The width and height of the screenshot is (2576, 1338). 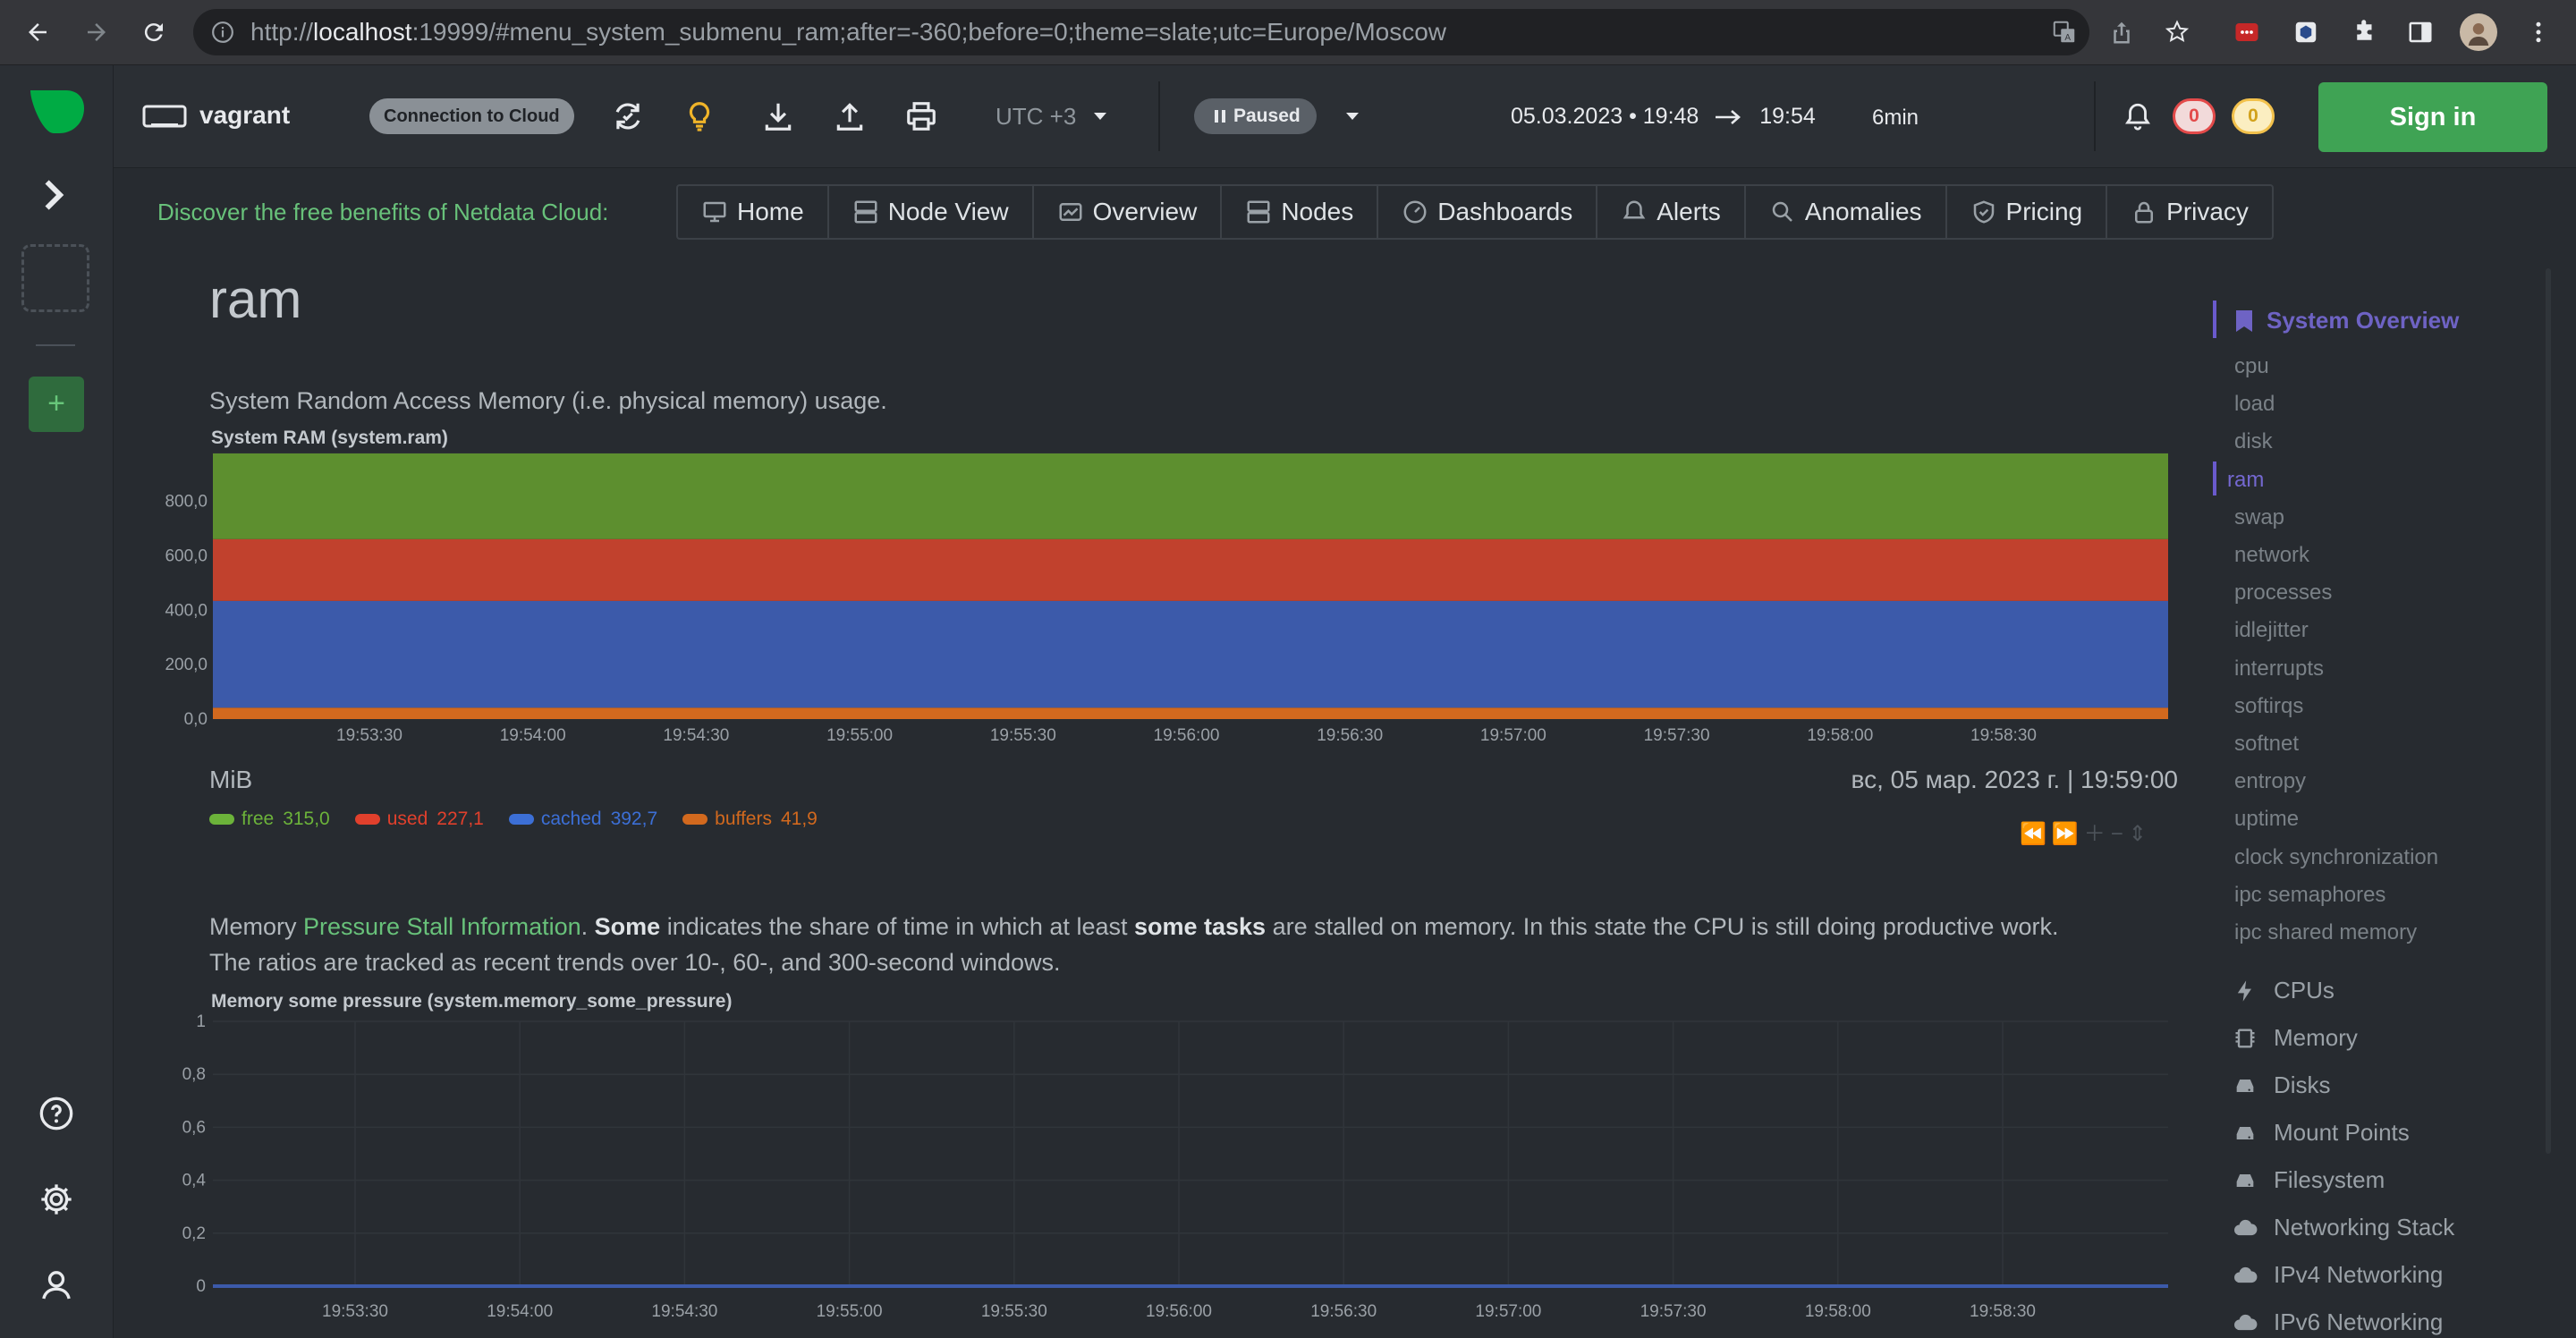 What do you see at coordinates (56, 1285) in the screenshot?
I see `user-icon` at bounding box center [56, 1285].